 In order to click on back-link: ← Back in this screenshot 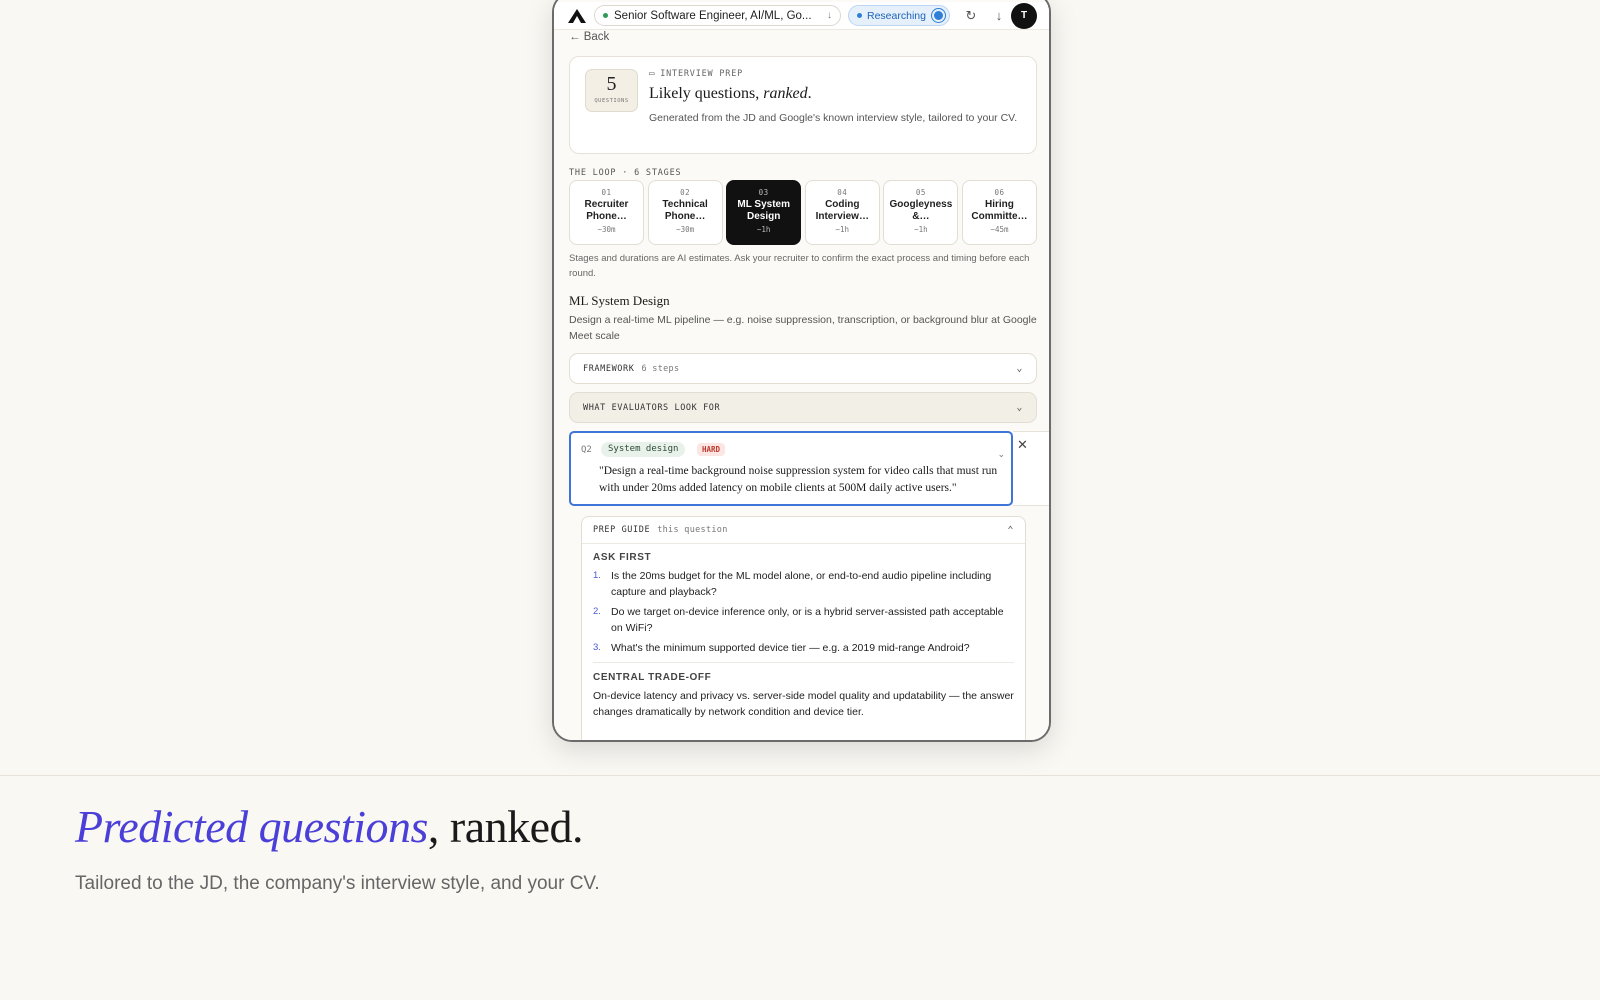, I will do `click(589, 37)`.